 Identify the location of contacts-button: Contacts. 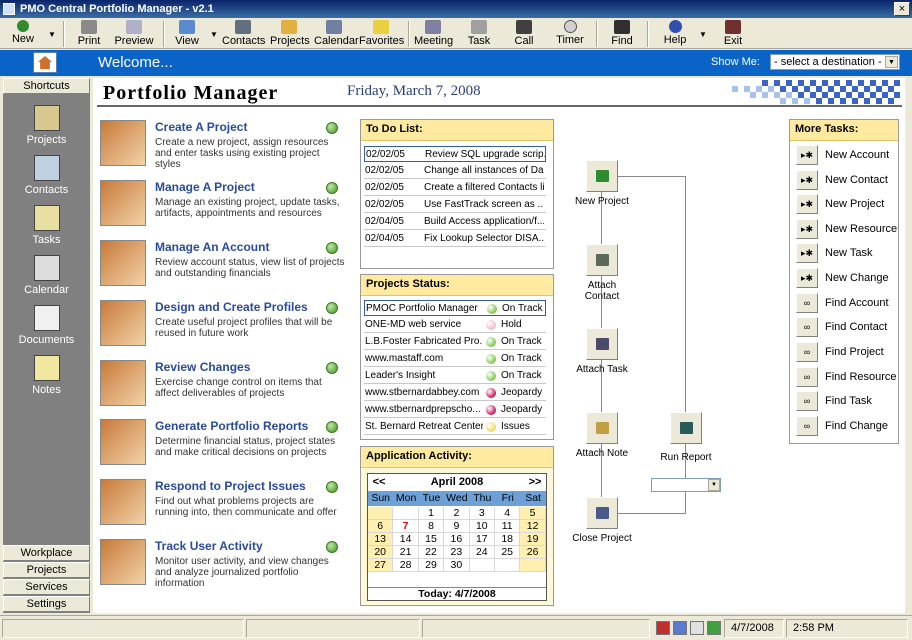
(243, 34).